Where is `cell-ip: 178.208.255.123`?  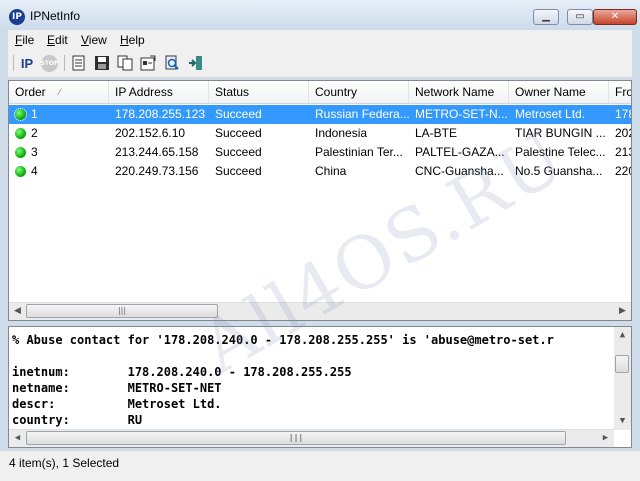
cell-ip: 178.208.255.123 is located at coordinates (160, 114).